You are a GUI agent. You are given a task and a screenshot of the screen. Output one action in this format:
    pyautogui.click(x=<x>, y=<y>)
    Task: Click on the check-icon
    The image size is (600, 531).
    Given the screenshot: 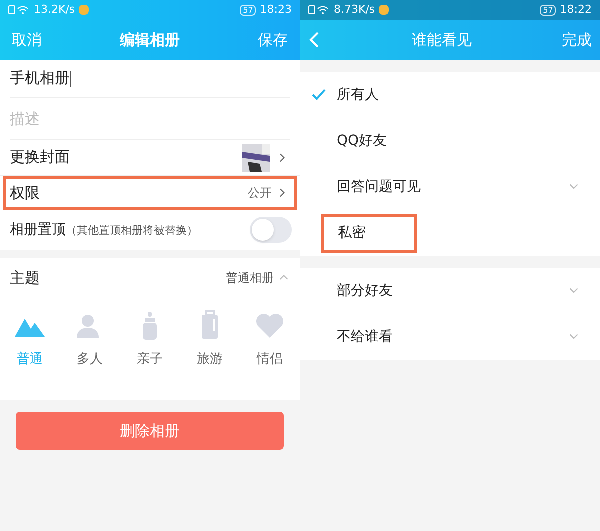 What is the action you would take?
    pyautogui.click(x=319, y=95)
    